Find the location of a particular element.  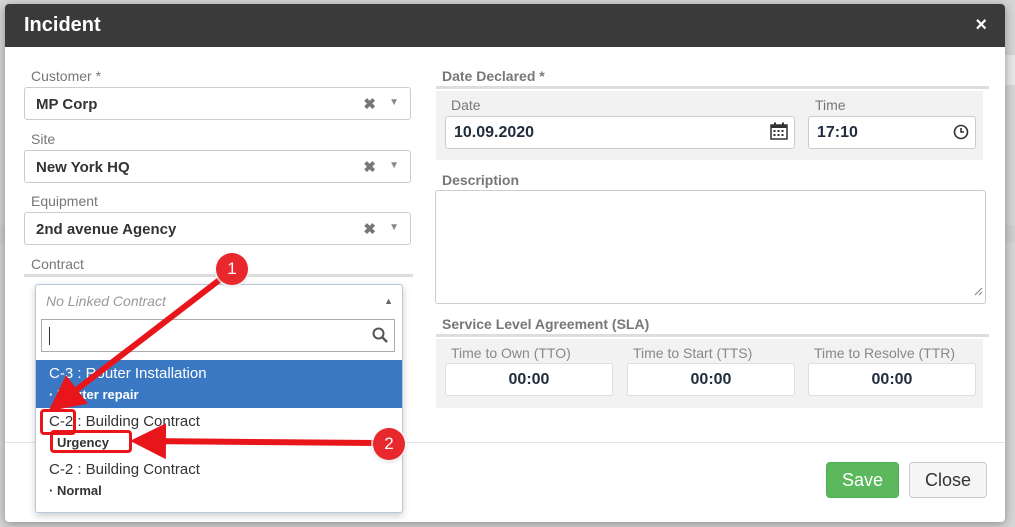

annotation-arrows is located at coordinates (212, 367).